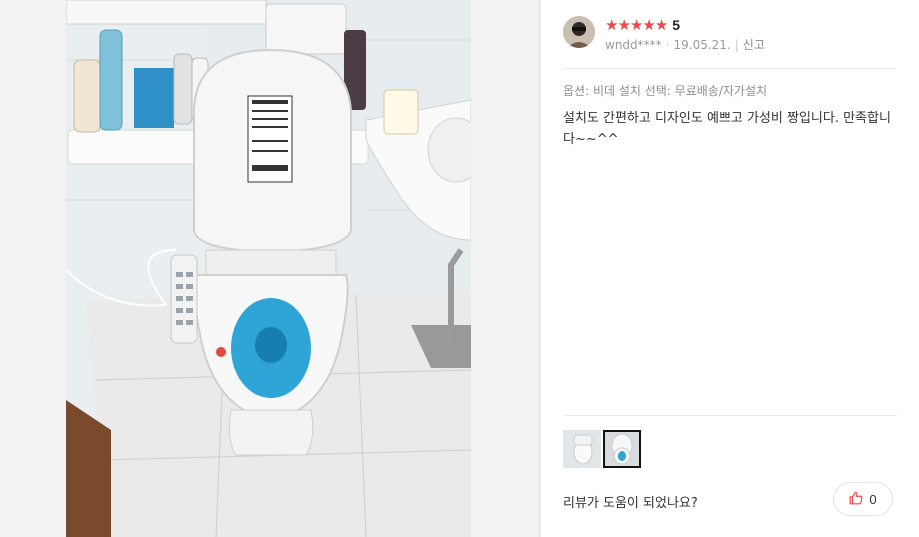 Image resolution: width=919 pixels, height=537 pixels. Describe the element at coordinates (727, 129) in the screenshot. I see `review-body: 설치도 간편하고 디자인도 예쁘고 가성비 짱입니다. 만족합니다~~^^` at that location.